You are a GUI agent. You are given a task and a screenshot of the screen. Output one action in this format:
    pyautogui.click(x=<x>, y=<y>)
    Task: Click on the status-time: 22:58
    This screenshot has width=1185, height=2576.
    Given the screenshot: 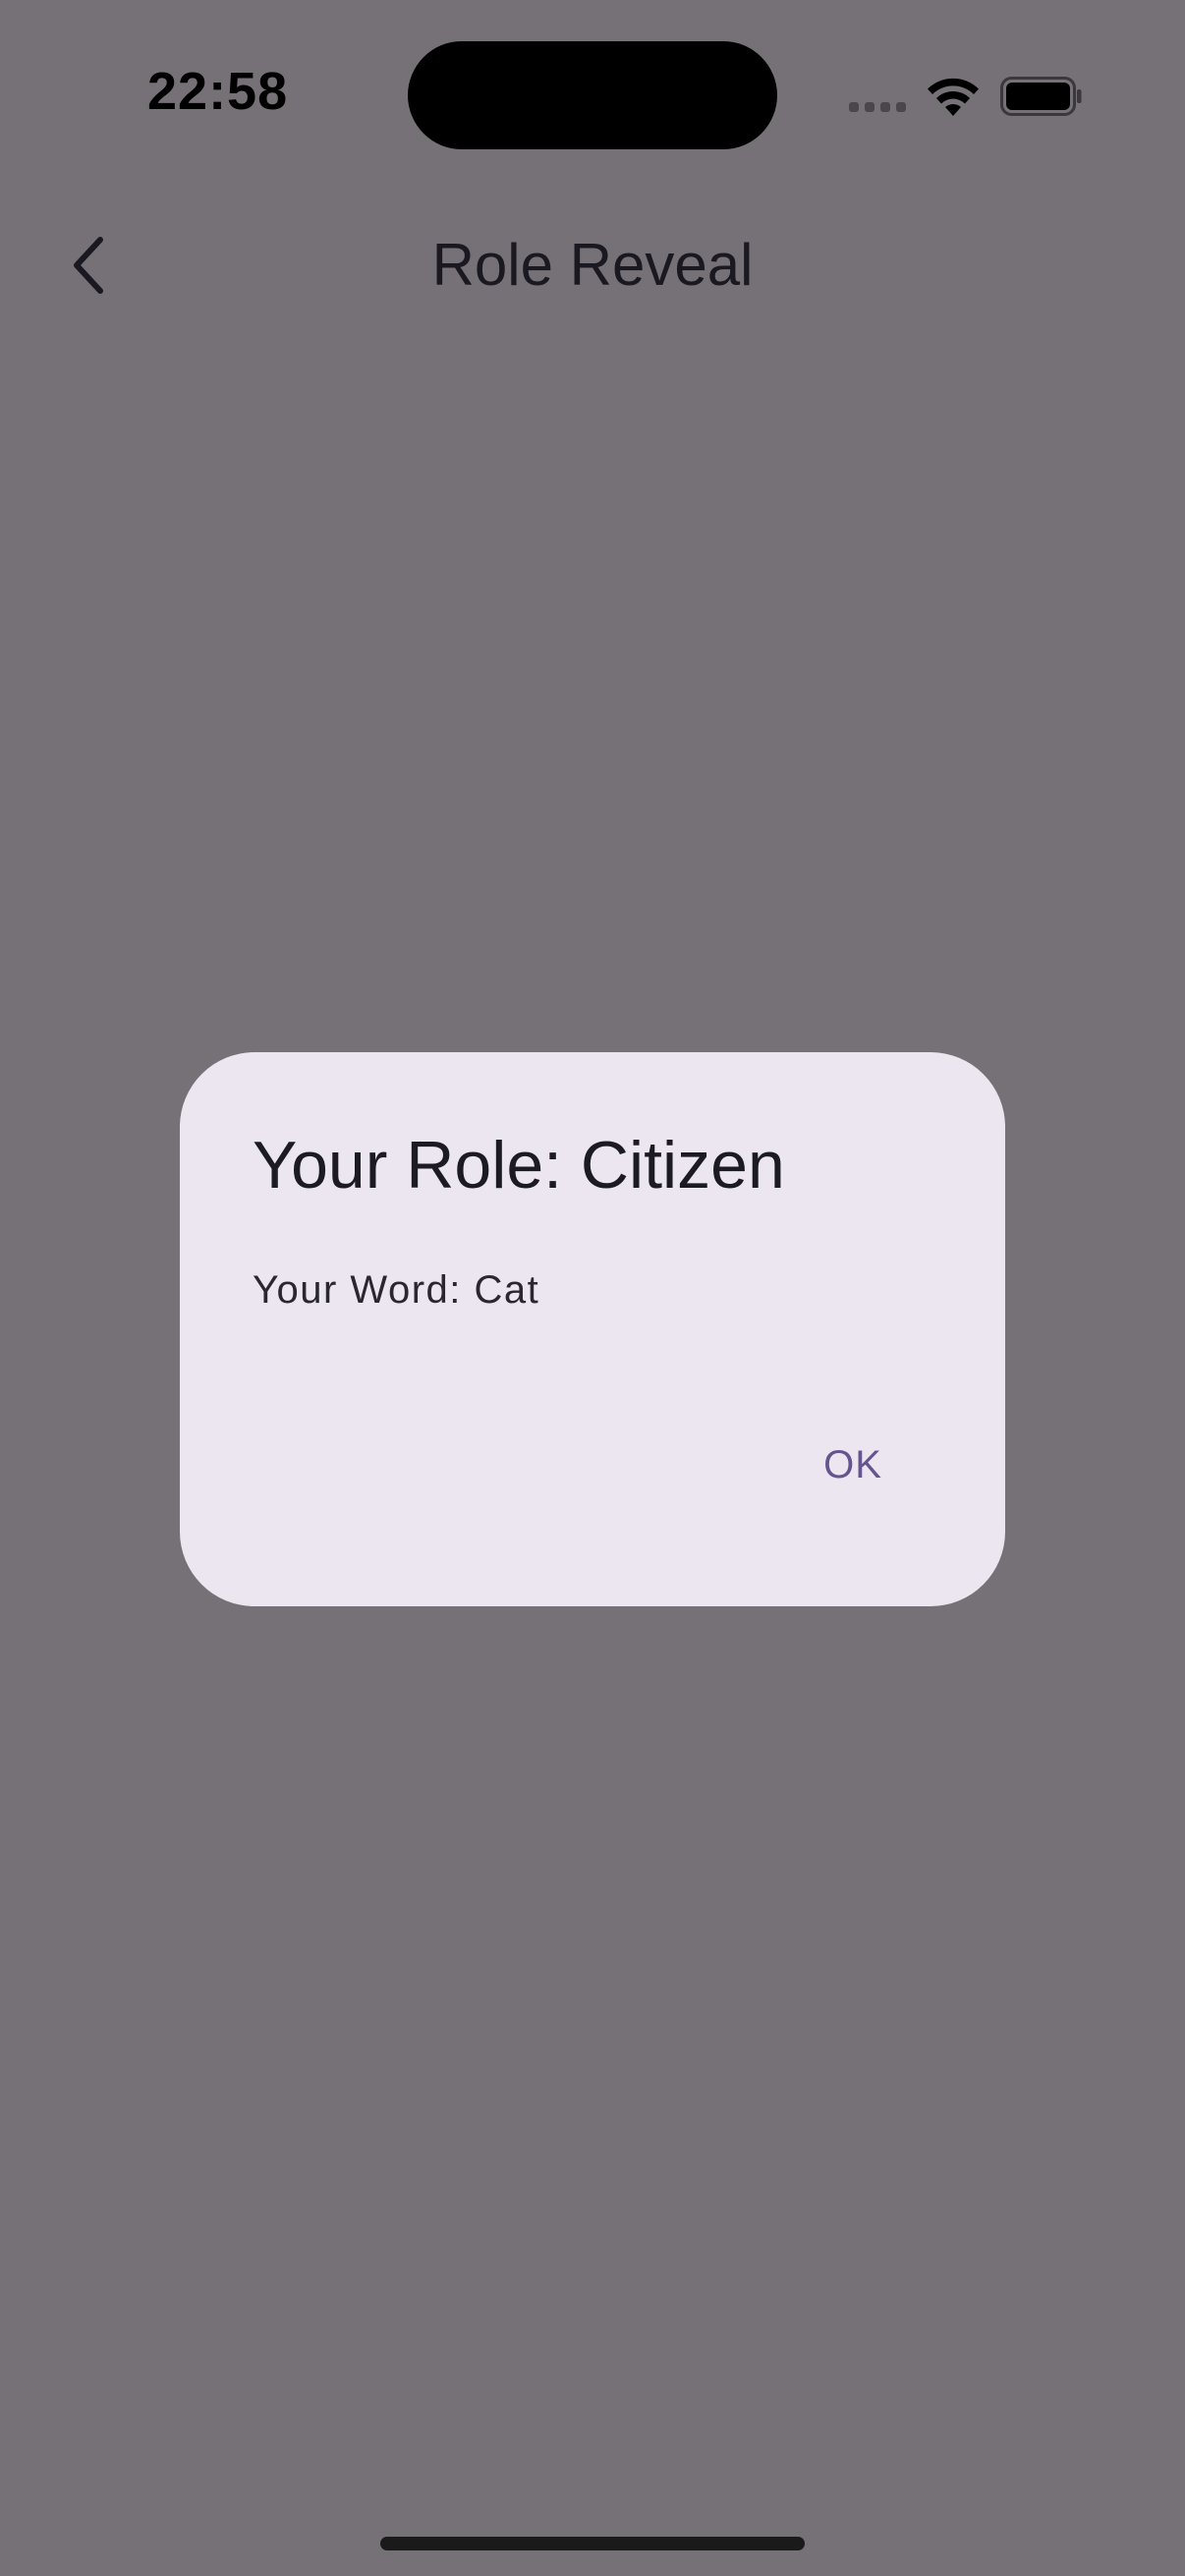 What is the action you would take?
    pyautogui.click(x=218, y=91)
    